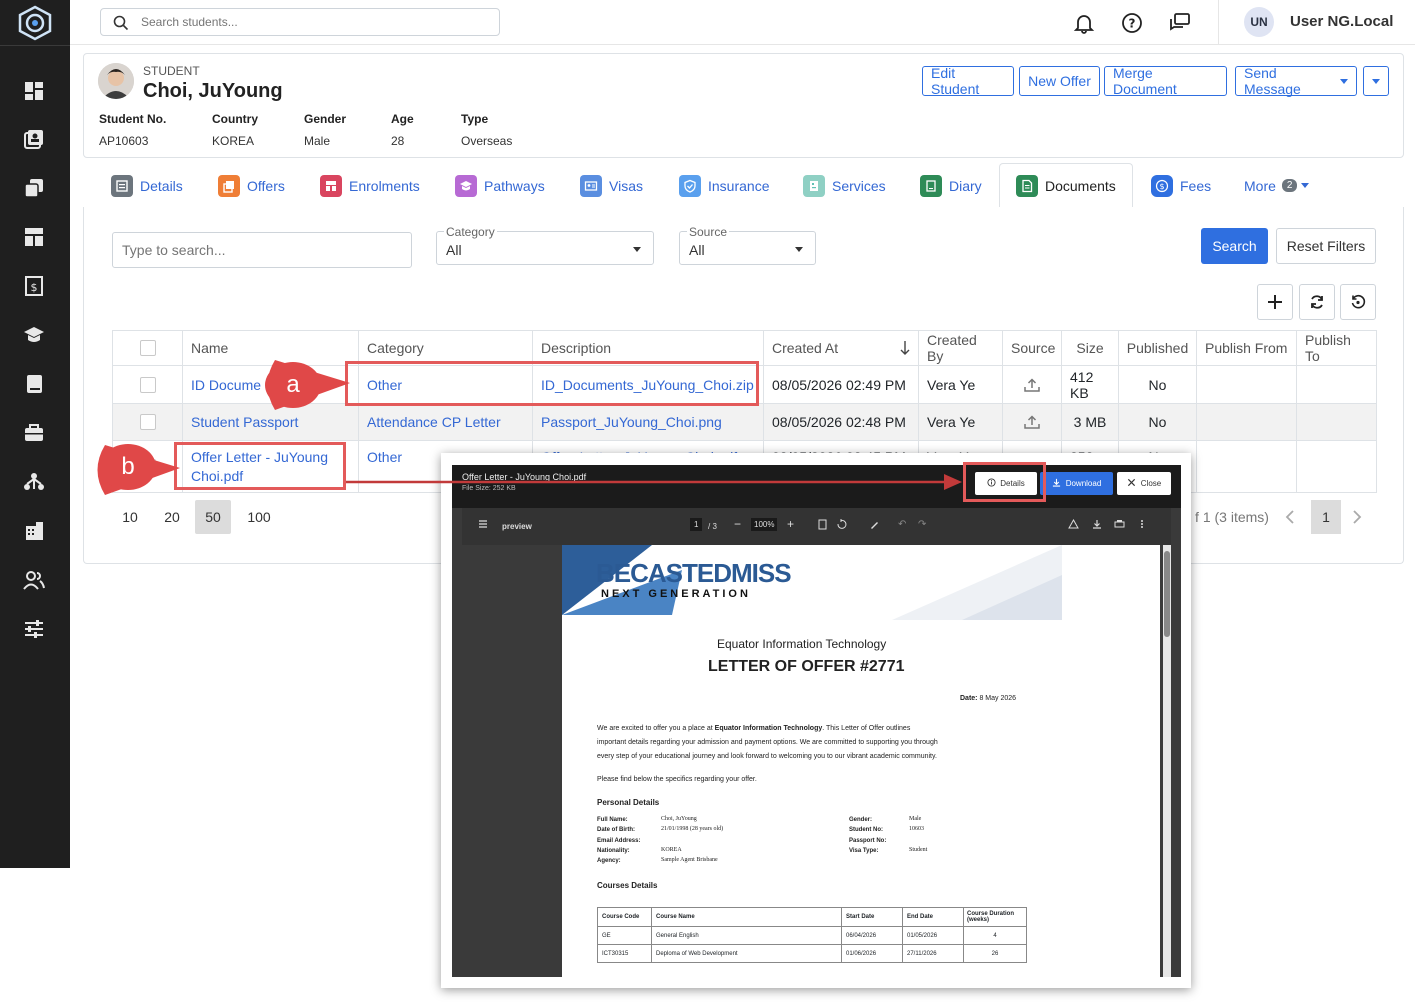 This screenshot has height=1006, width=1415. I want to click on doc-description-link: Passport_JuYoung_Choi.png, so click(647, 422).